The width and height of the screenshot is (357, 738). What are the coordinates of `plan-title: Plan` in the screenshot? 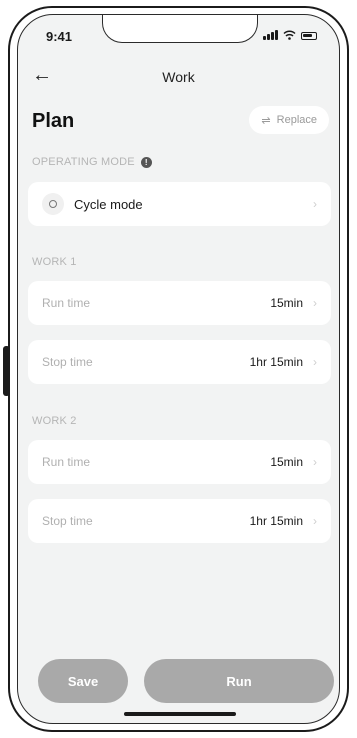 It's located at (53, 121).